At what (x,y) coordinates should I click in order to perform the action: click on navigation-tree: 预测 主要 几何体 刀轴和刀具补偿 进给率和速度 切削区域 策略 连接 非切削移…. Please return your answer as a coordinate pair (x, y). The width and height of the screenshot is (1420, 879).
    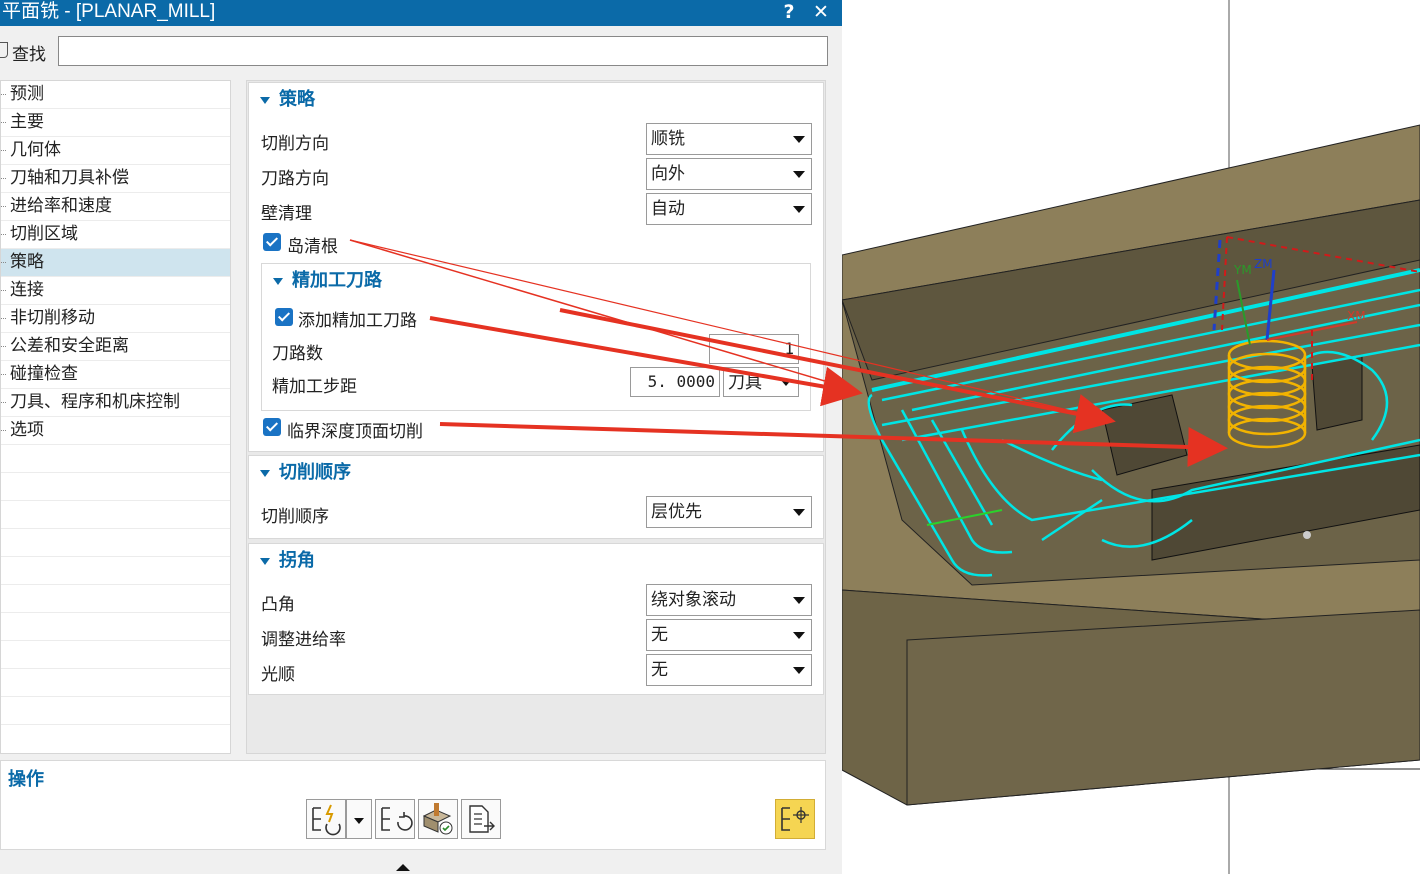
    Looking at the image, I should click on (115, 417).